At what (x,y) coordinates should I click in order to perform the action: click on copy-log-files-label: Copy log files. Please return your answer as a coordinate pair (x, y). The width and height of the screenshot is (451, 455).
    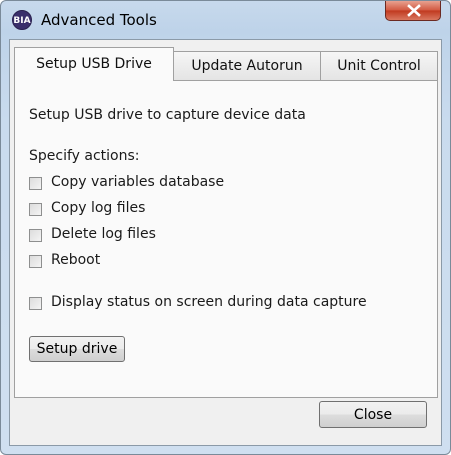
    Looking at the image, I should click on (98, 208).